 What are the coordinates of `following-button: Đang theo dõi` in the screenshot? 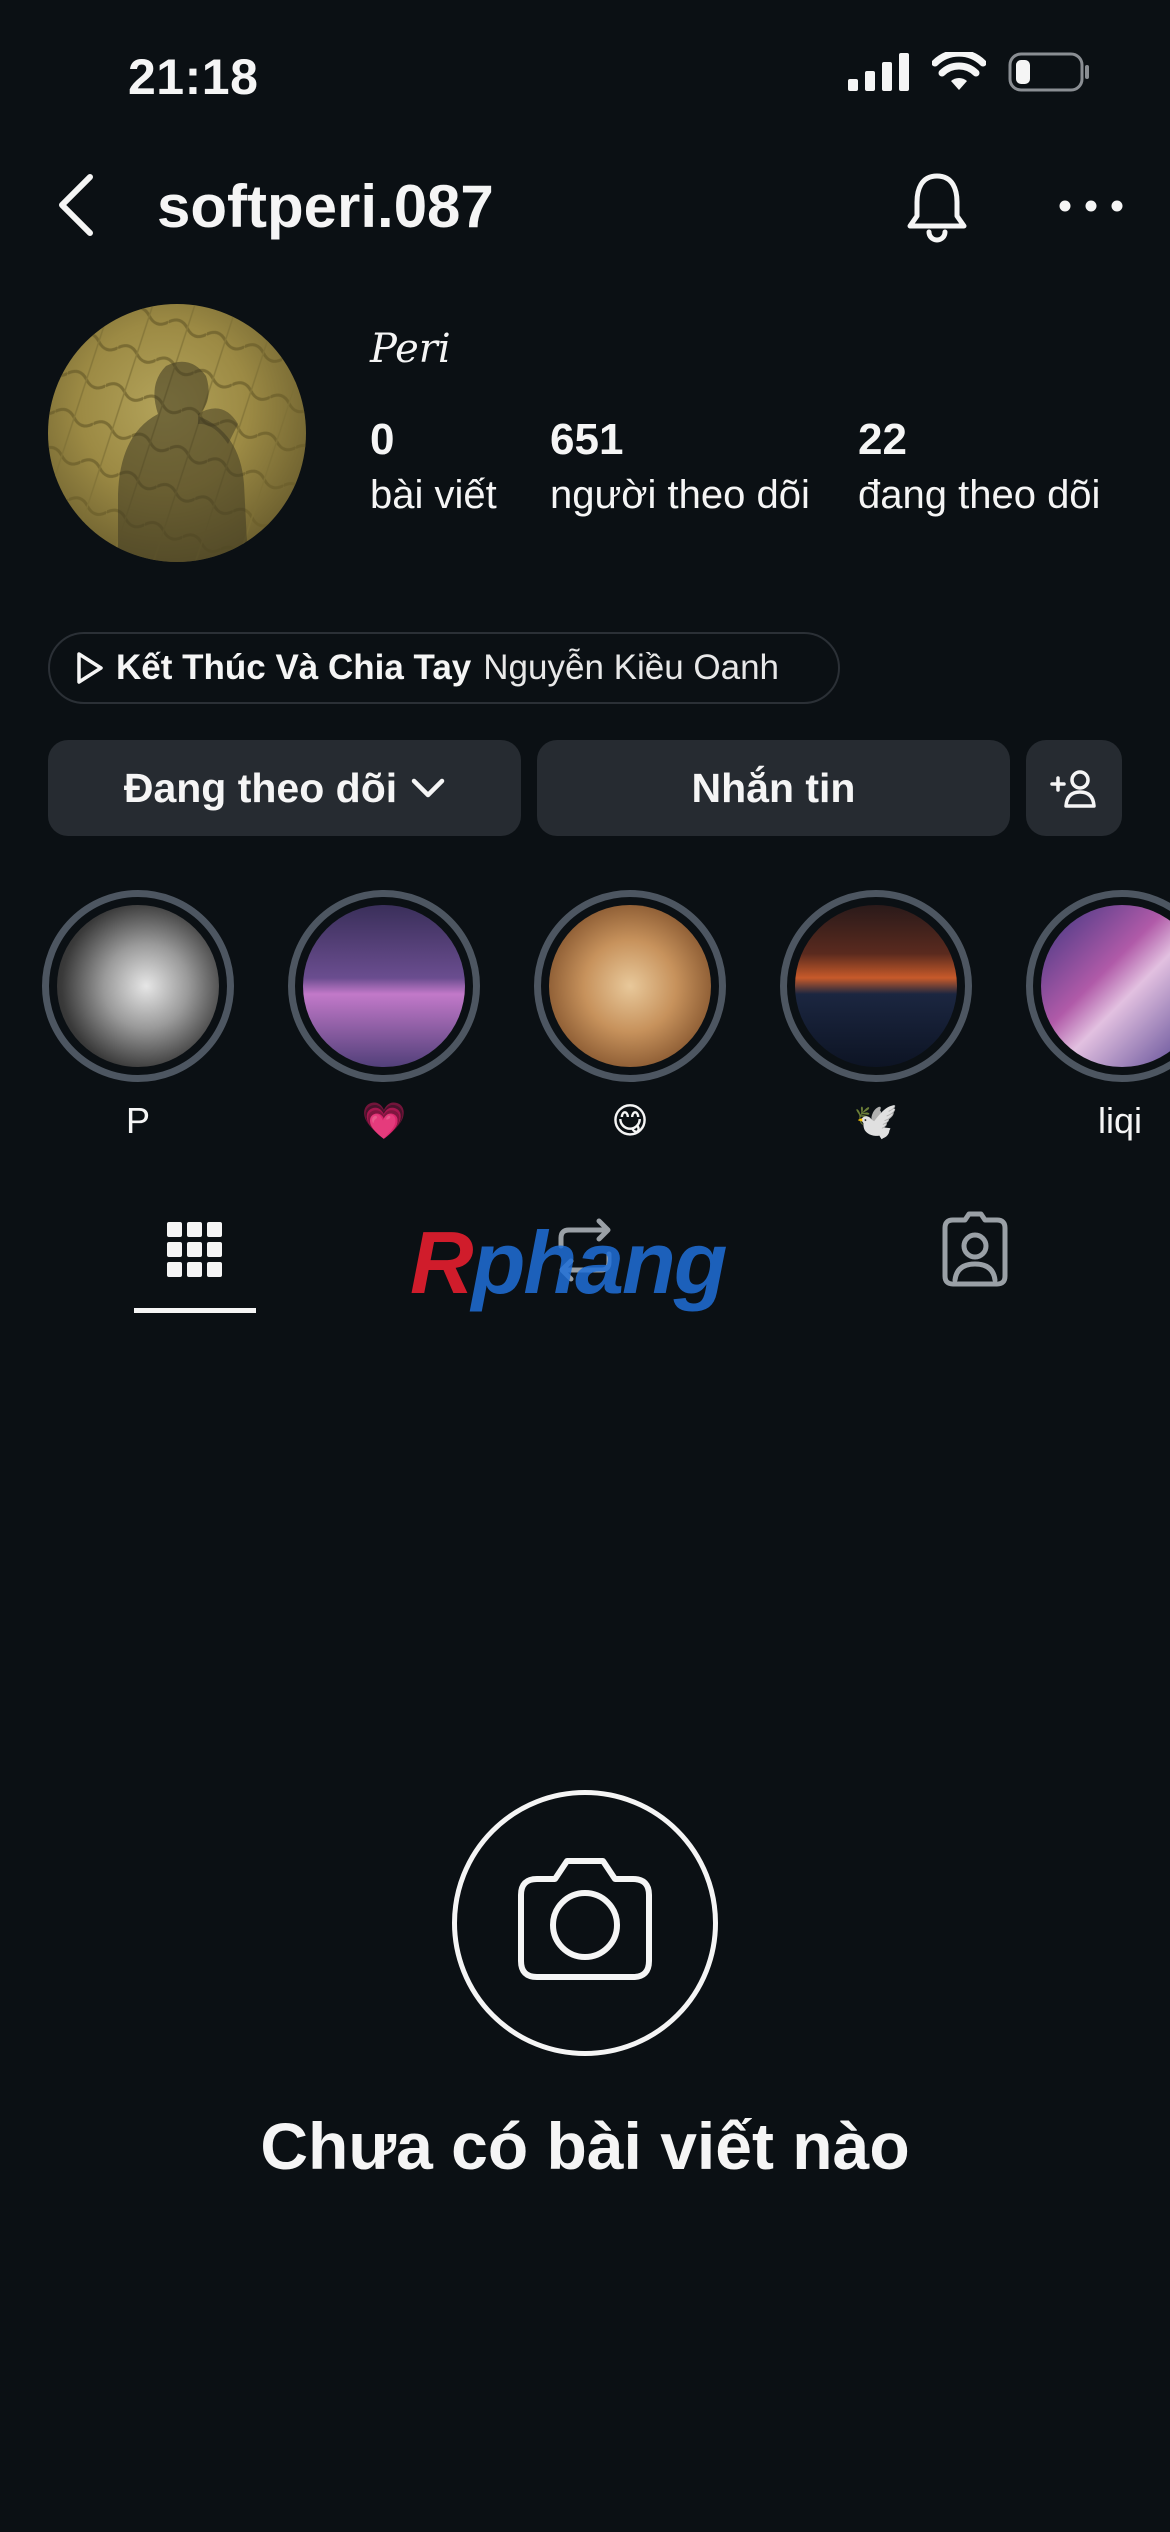 It's located at (284, 788).